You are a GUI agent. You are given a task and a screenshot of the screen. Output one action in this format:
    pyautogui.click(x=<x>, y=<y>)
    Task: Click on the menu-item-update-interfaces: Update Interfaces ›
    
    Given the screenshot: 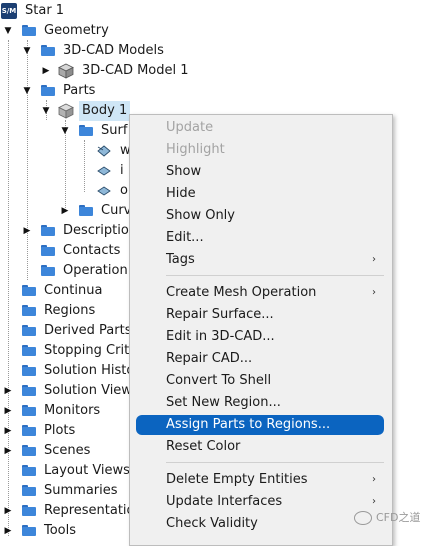 What is the action you would take?
    pyautogui.click(x=260, y=502)
    